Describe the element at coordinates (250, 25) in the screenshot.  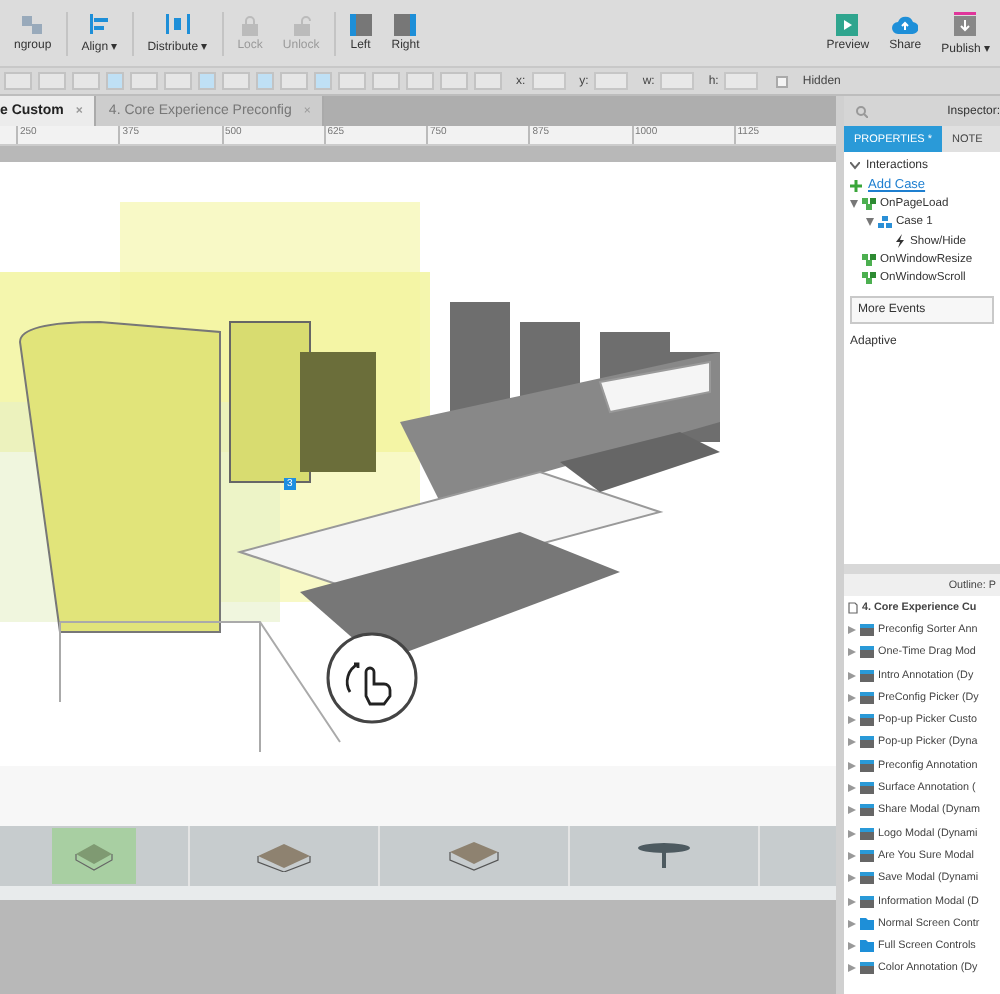
I see `lock-icon` at that location.